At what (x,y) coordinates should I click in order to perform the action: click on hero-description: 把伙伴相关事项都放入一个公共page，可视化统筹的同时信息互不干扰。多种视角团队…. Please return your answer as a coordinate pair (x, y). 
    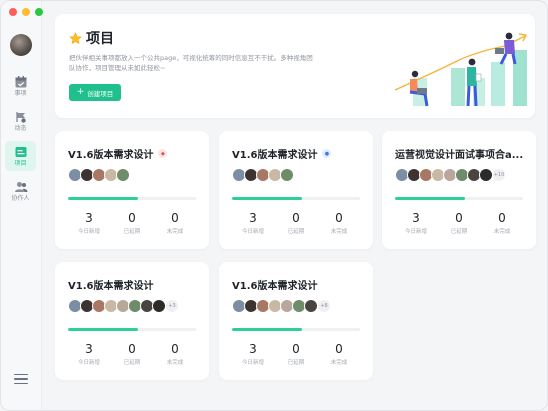
    Looking at the image, I should click on (191, 63).